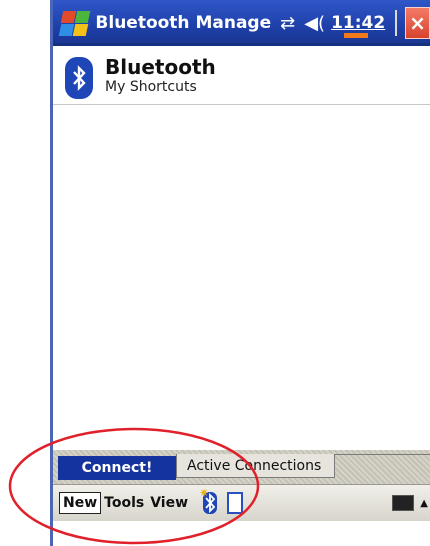 The width and height of the screenshot is (430, 546). What do you see at coordinates (314, 23) in the screenshot?
I see `speaker-icon: ◀(` at bounding box center [314, 23].